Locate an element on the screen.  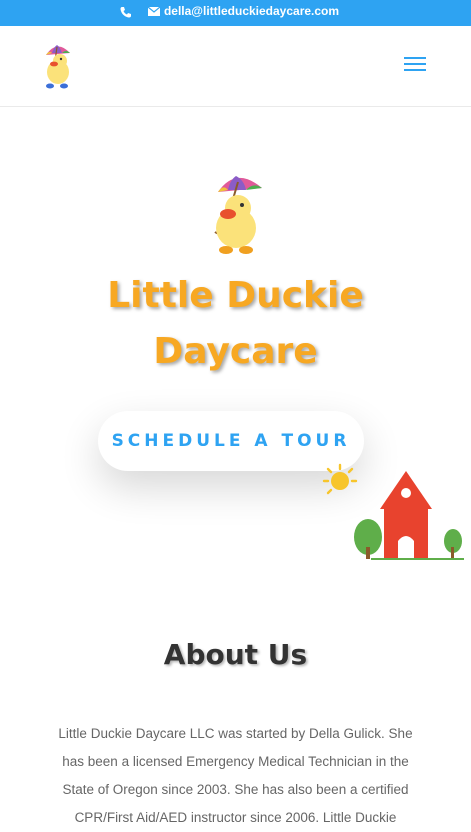
duck-umbrella-icon is located at coordinates (238, 215).